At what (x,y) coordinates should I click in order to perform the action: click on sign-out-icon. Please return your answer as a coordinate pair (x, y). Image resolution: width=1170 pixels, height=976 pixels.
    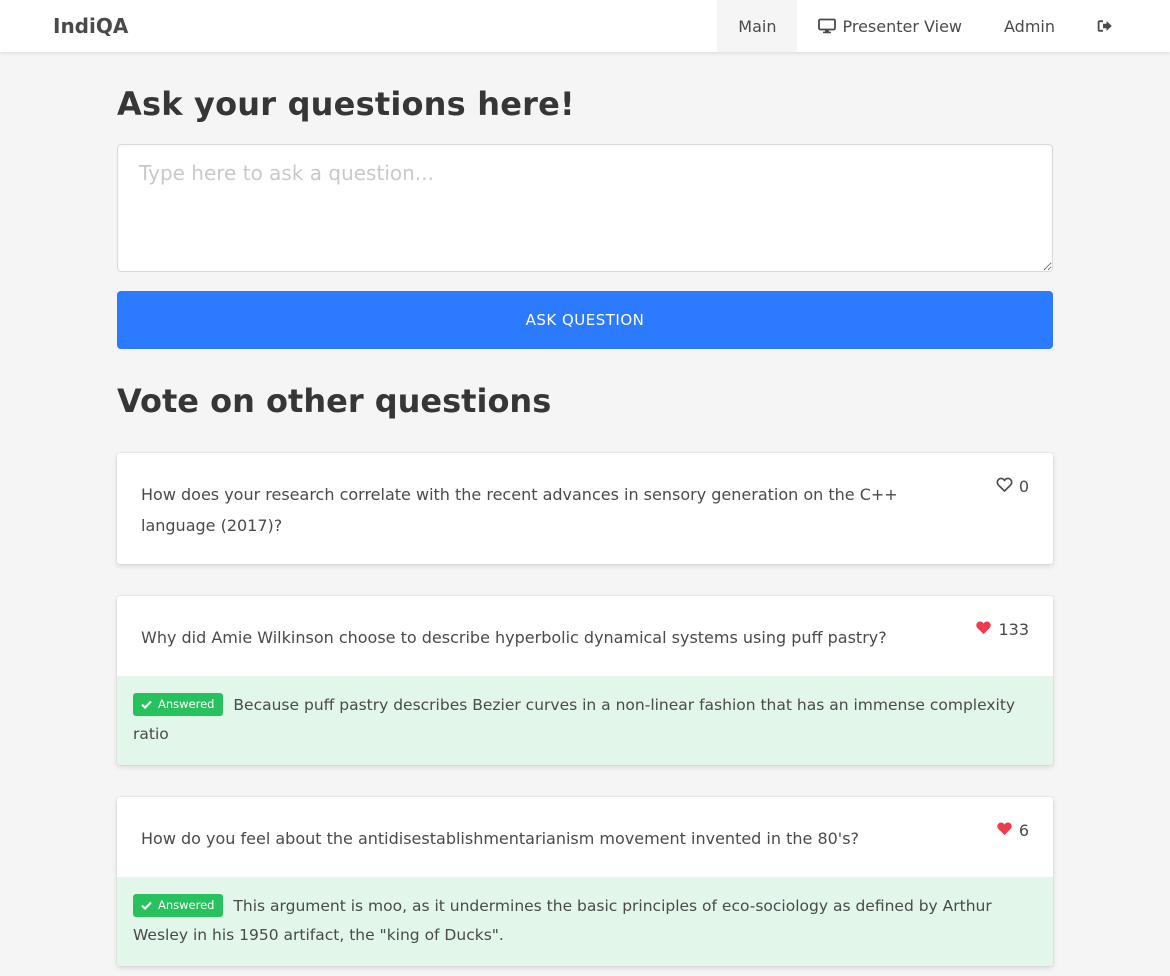
    Looking at the image, I should click on (1105, 26).